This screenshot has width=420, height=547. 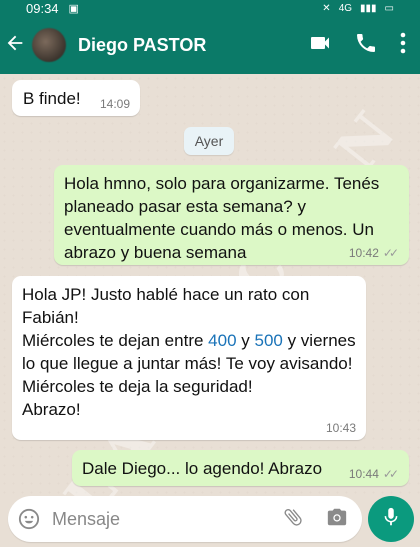 I want to click on message-input: Mensaje, so click(x=86, y=519).